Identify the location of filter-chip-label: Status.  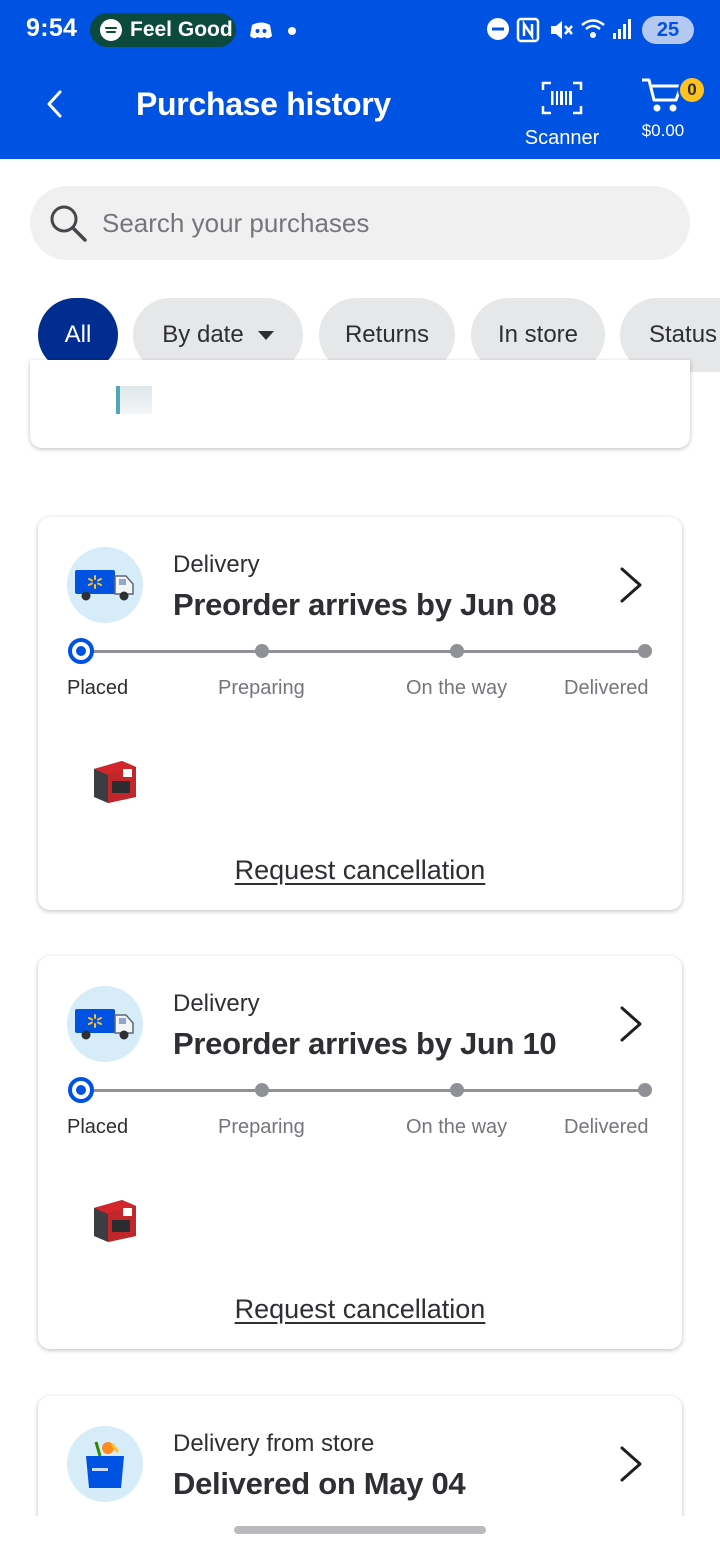
(683, 334).